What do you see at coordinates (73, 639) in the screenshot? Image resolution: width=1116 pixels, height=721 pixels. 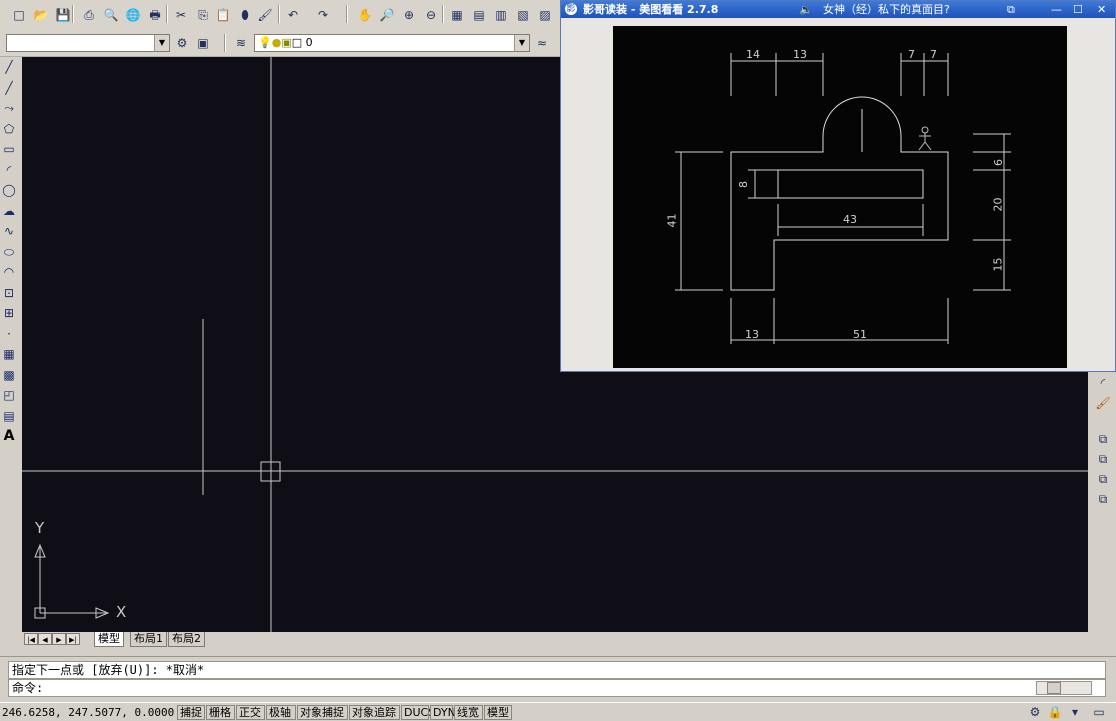 I see `tab-nav-button: ▶|` at bounding box center [73, 639].